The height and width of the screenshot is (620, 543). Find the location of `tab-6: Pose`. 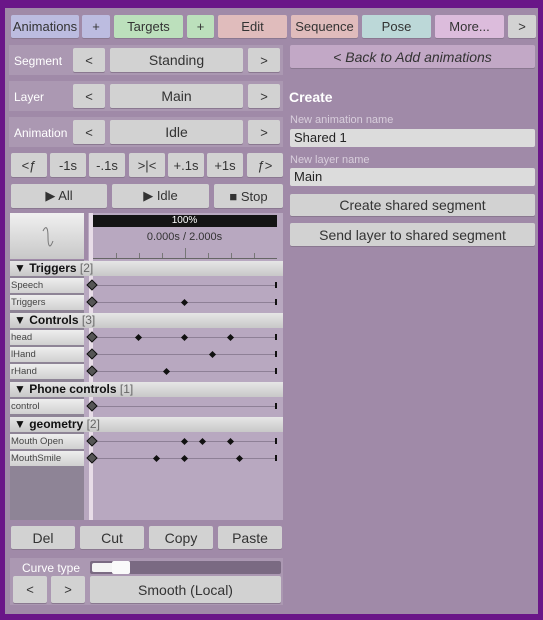

tab-6: Pose is located at coordinates (396, 26).